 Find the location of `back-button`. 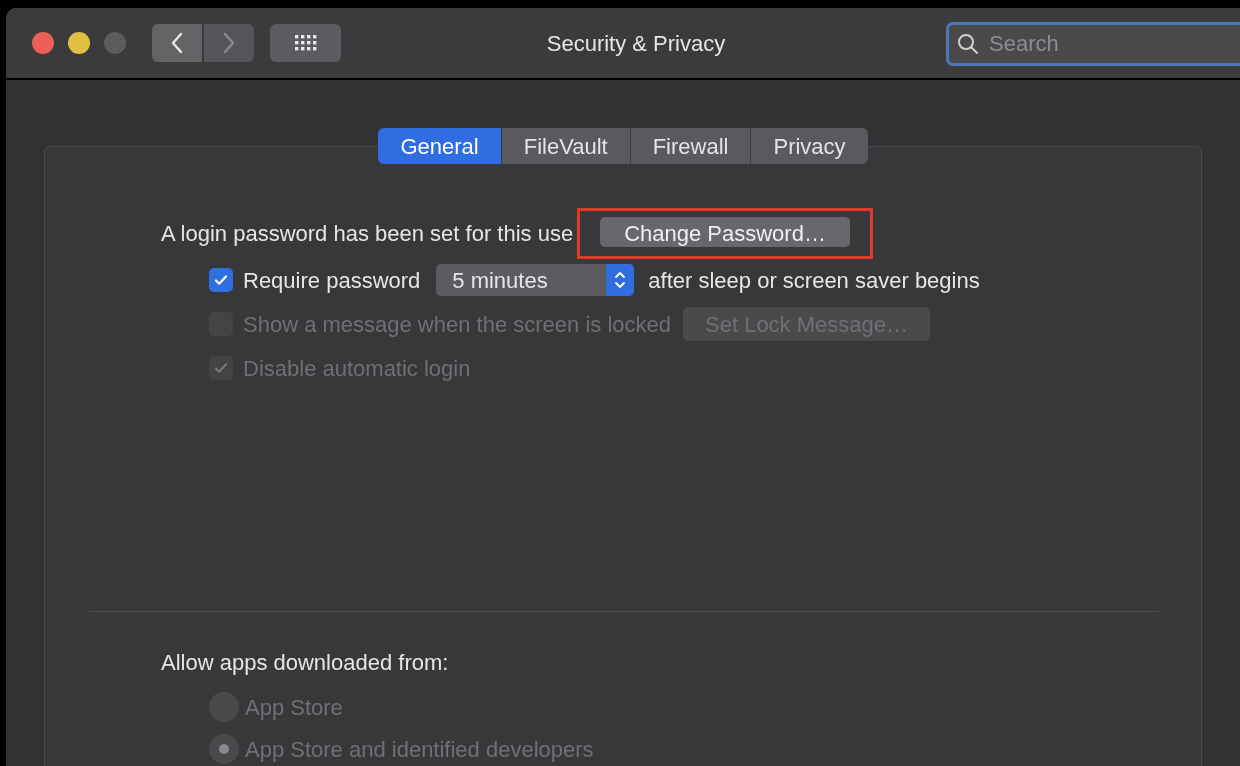

back-button is located at coordinates (177, 43).